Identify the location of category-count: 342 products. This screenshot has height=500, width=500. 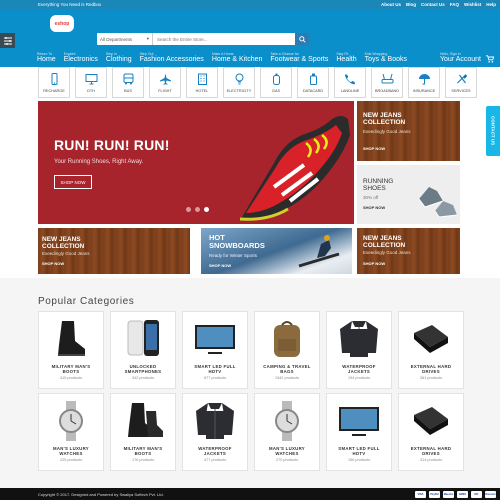
(143, 377).